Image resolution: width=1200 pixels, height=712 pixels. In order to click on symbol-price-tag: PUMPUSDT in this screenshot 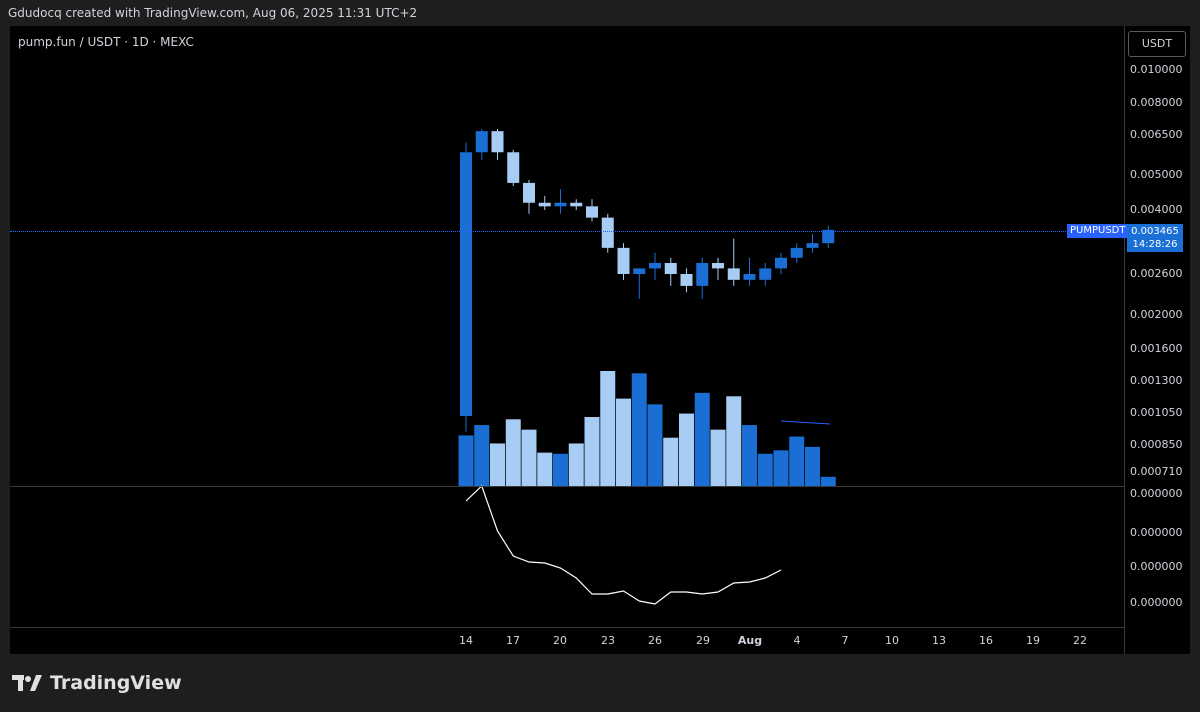, I will do `click(1098, 231)`.